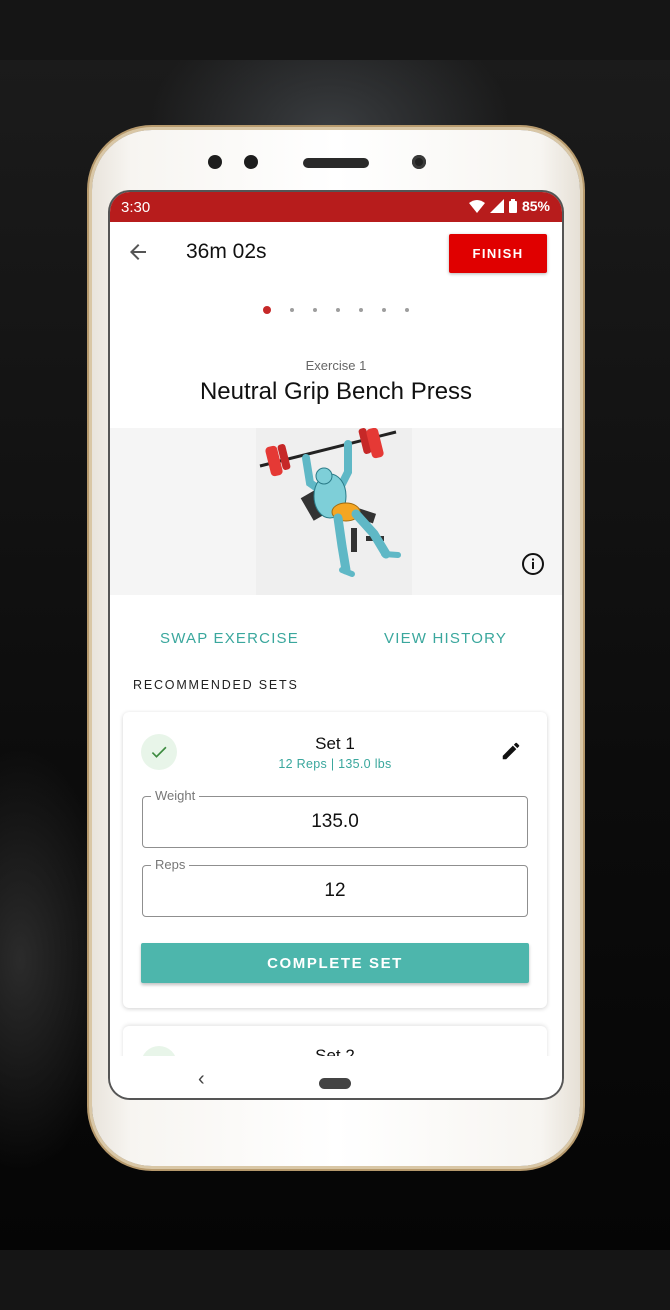  Describe the element at coordinates (335, 743) in the screenshot. I see `set-title: Set 1` at that location.